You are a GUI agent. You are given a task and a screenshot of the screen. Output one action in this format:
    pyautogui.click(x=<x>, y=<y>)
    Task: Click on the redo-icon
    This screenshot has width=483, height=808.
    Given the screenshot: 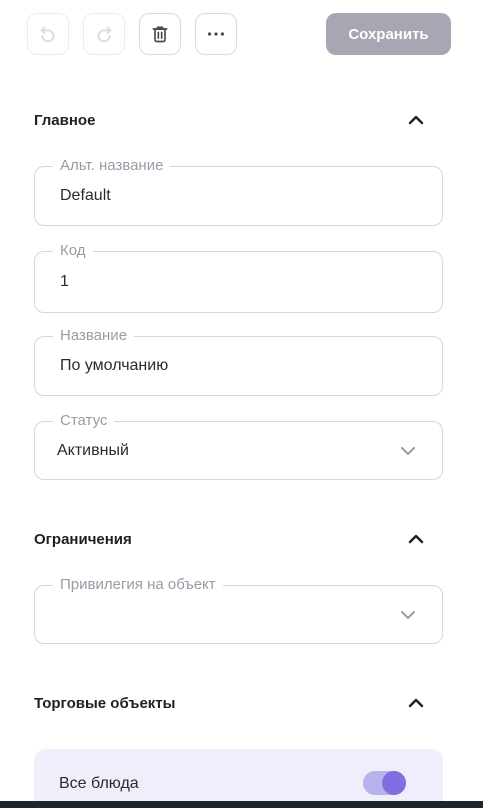 What is the action you would take?
    pyautogui.click(x=104, y=34)
    